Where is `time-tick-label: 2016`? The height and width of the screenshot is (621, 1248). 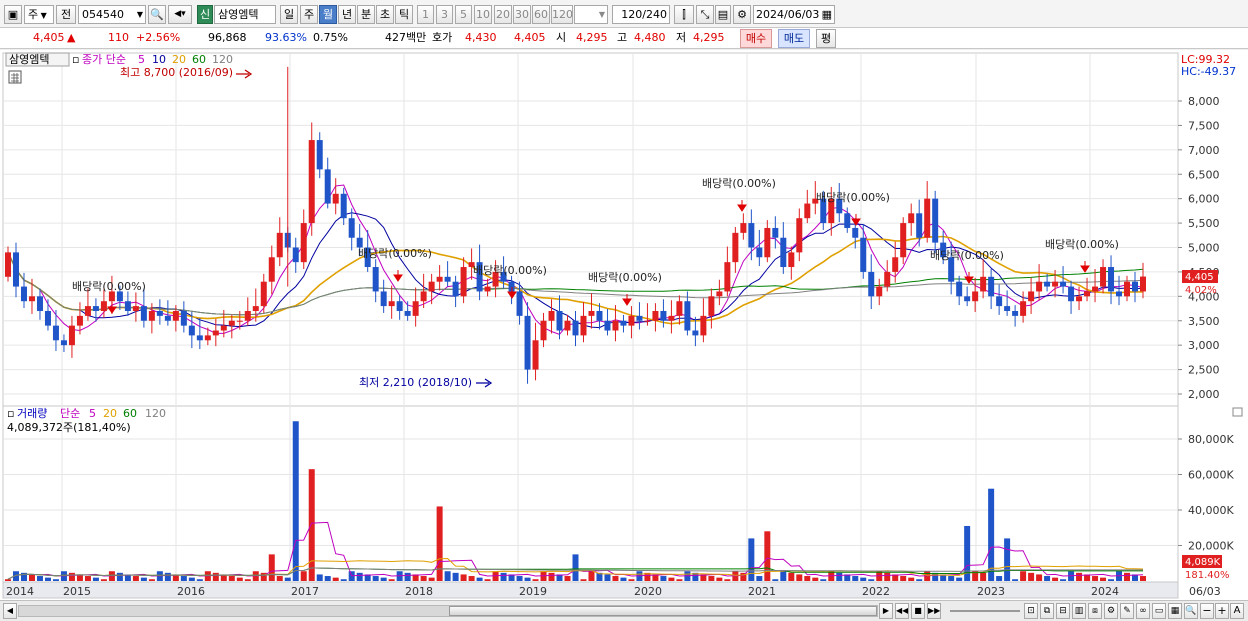
time-tick-label: 2016 is located at coordinates (191, 591).